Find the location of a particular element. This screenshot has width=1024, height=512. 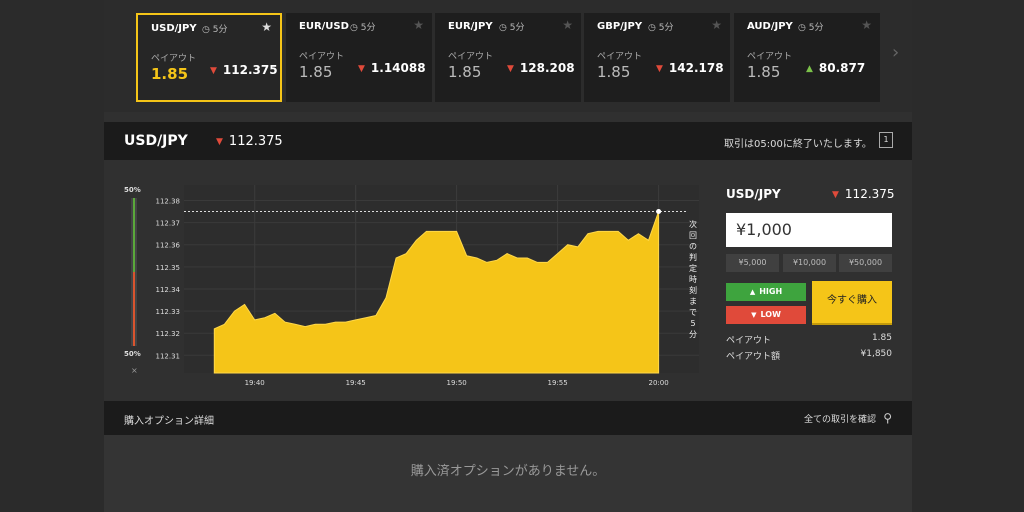

y-tick-label: 112.38 is located at coordinates (168, 201).